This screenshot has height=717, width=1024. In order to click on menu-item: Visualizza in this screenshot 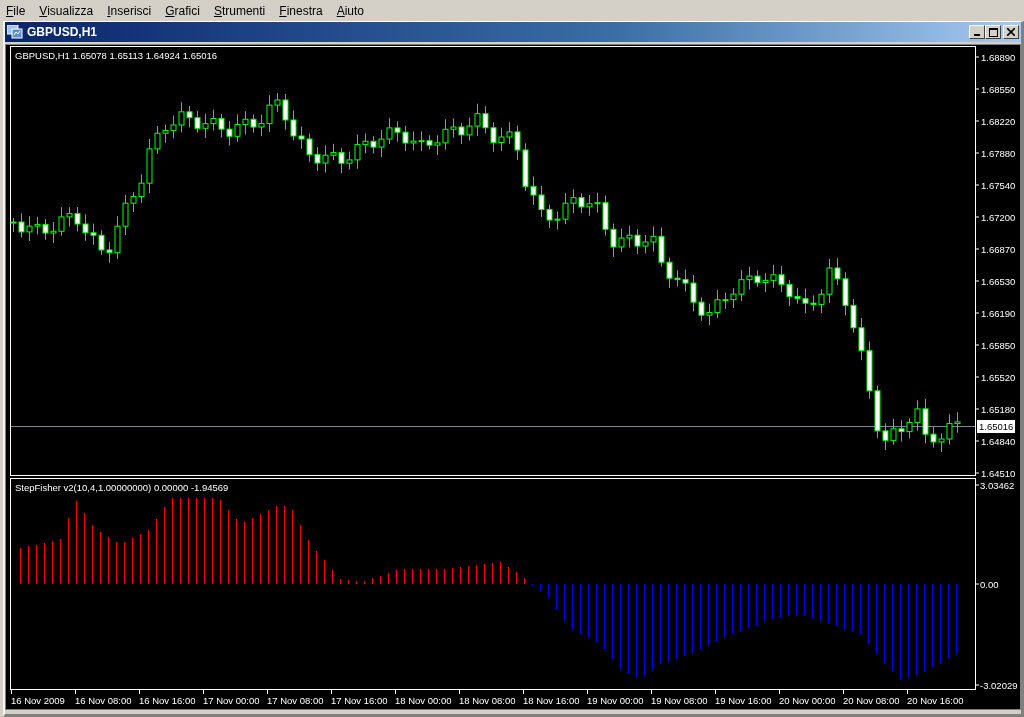, I will do `click(67, 10)`.